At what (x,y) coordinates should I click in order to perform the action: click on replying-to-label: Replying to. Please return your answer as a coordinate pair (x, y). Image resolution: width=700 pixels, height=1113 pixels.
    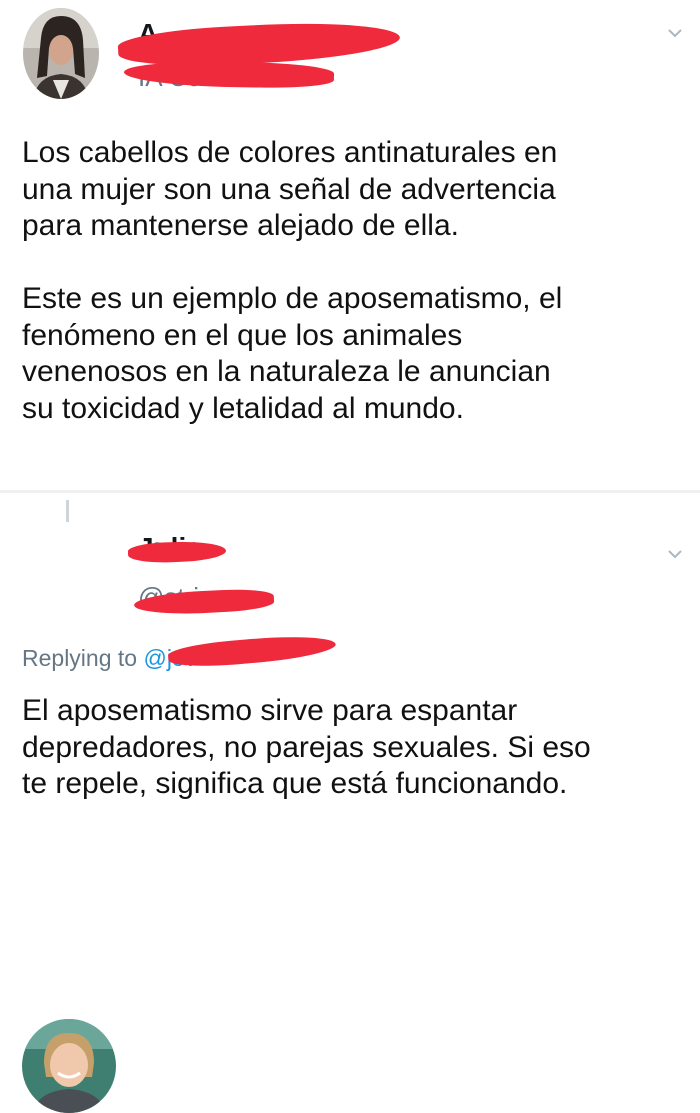
    Looking at the image, I should click on (80, 658).